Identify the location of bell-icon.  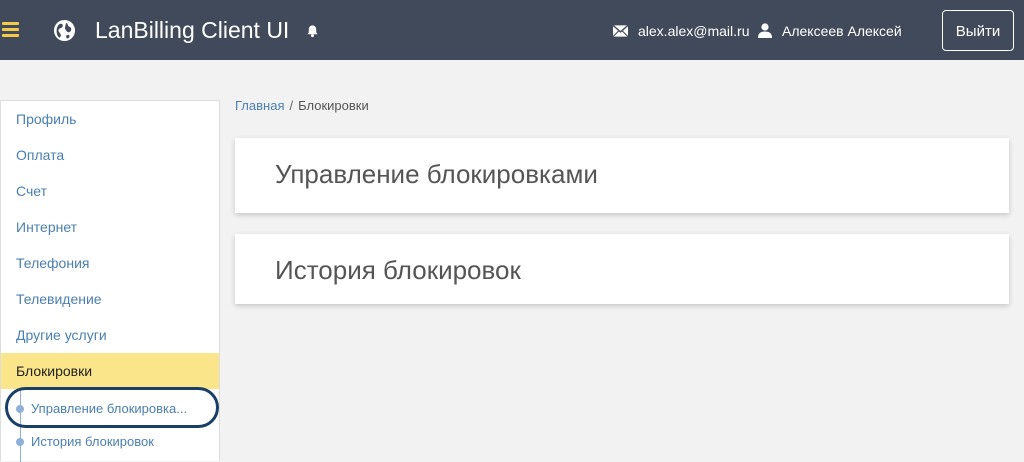
(312, 31).